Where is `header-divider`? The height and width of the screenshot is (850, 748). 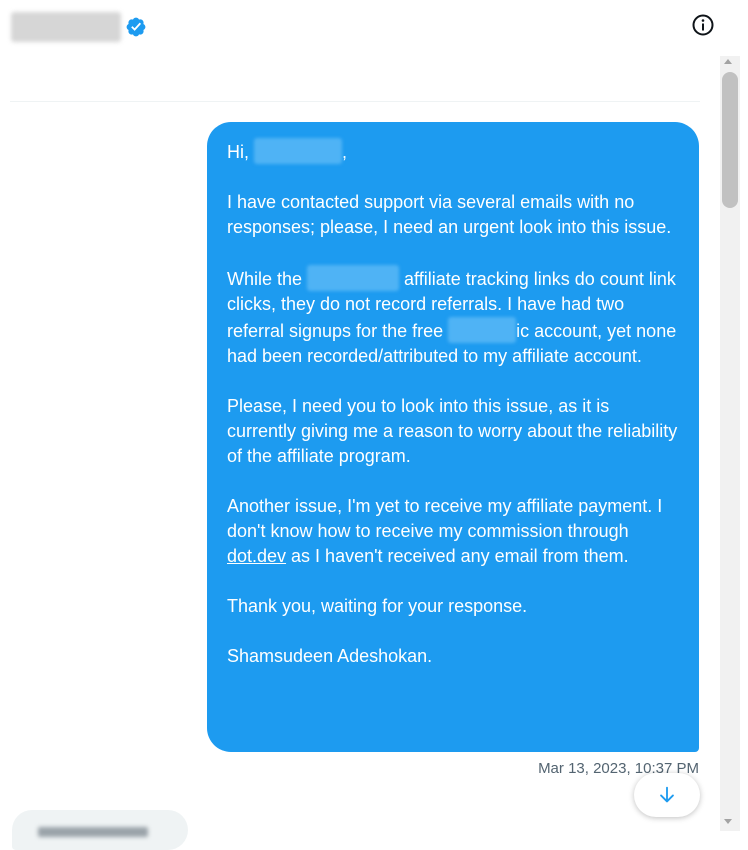
header-divider is located at coordinates (355, 101).